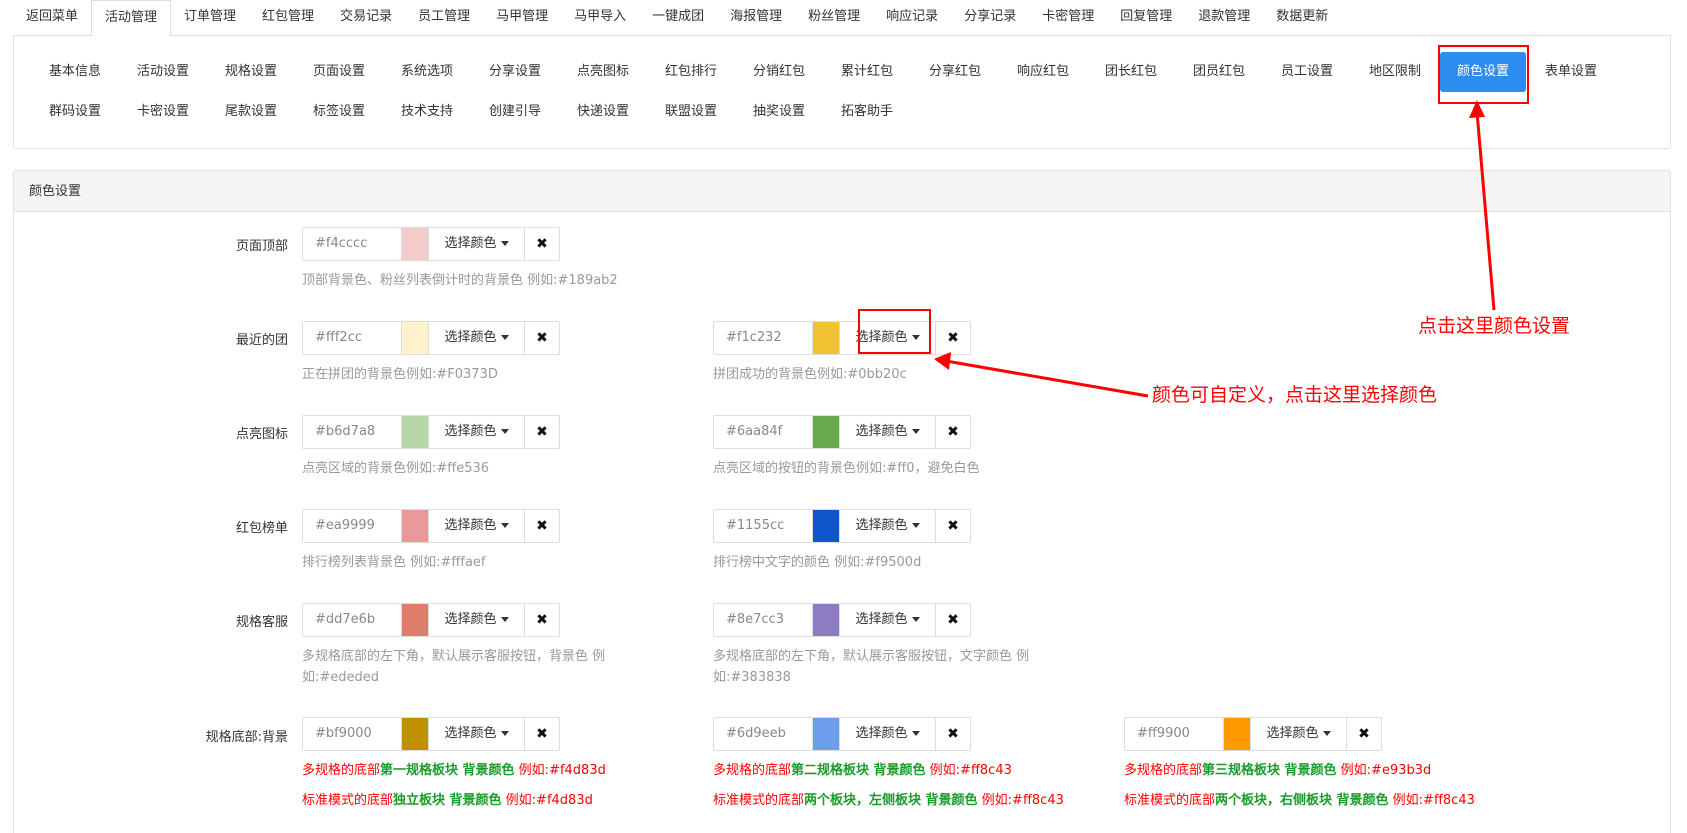 The width and height of the screenshot is (1687, 833). What do you see at coordinates (444, 18) in the screenshot?
I see `tab-staff-management: 员工管理` at bounding box center [444, 18].